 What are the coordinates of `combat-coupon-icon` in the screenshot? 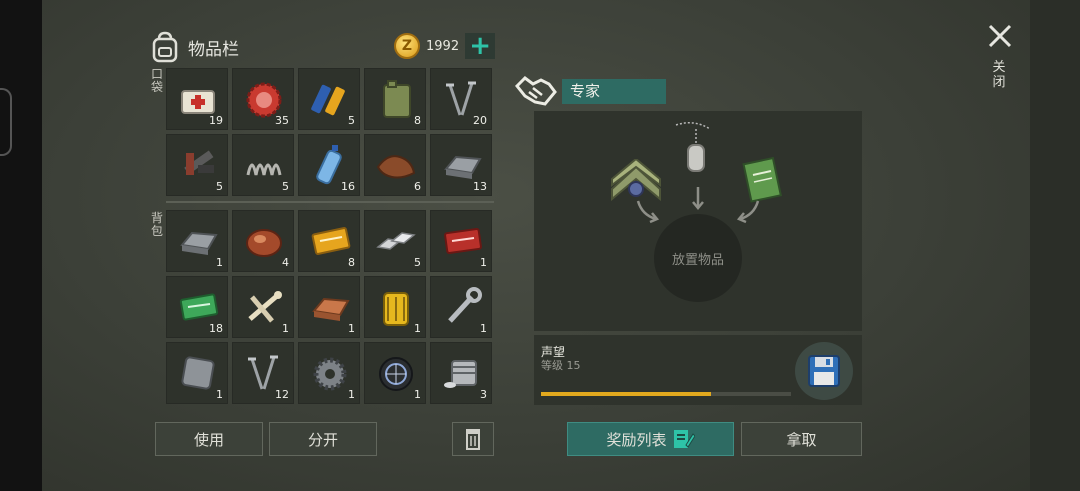 It's located at (463, 241).